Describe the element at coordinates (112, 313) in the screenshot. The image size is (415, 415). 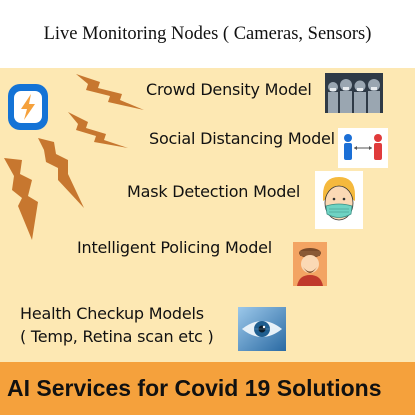
I see `model-label-health-checkup: Health Checkup Models` at that location.